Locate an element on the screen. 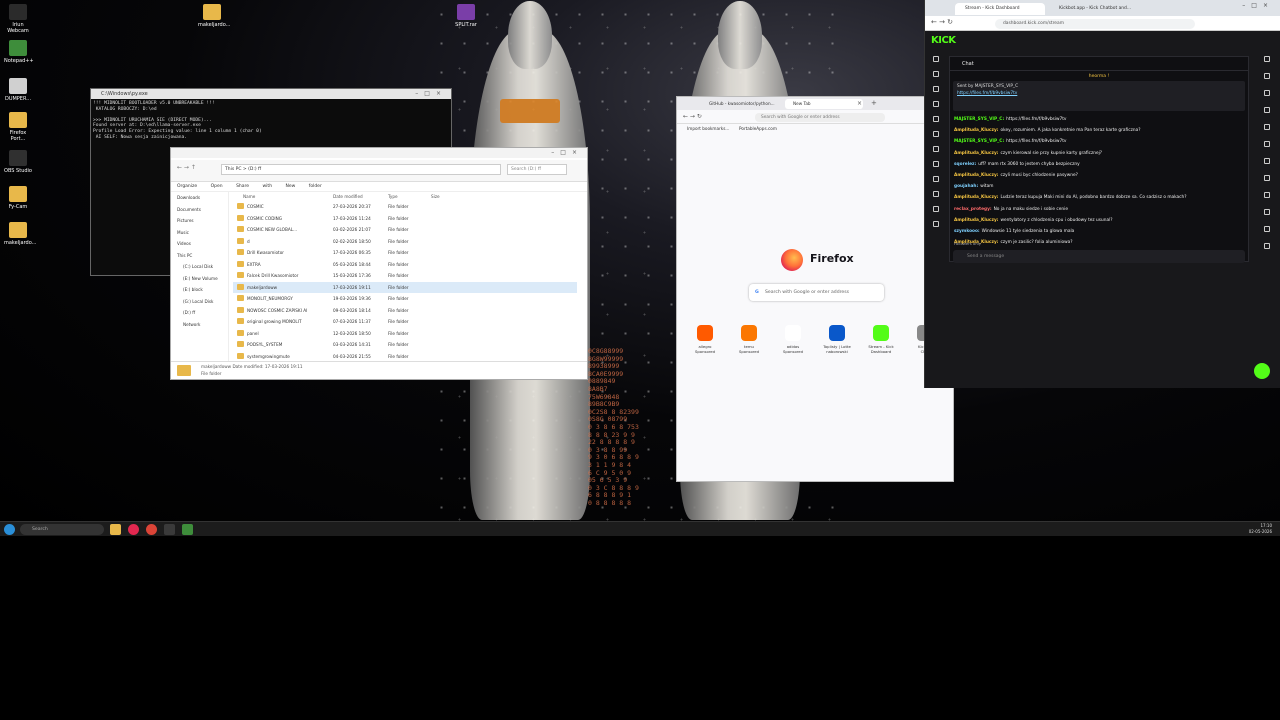 The height and width of the screenshot is (720, 1280). nav-item: (C:) Local Disk is located at coordinates (202, 267).